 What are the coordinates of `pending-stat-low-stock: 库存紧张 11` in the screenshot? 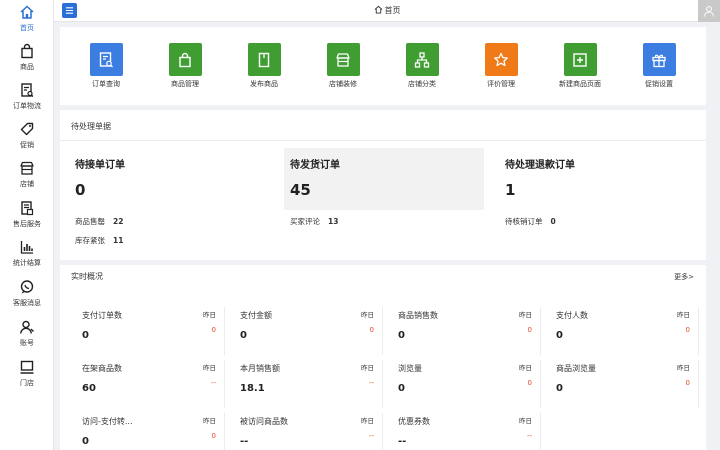 It's located at (99, 240).